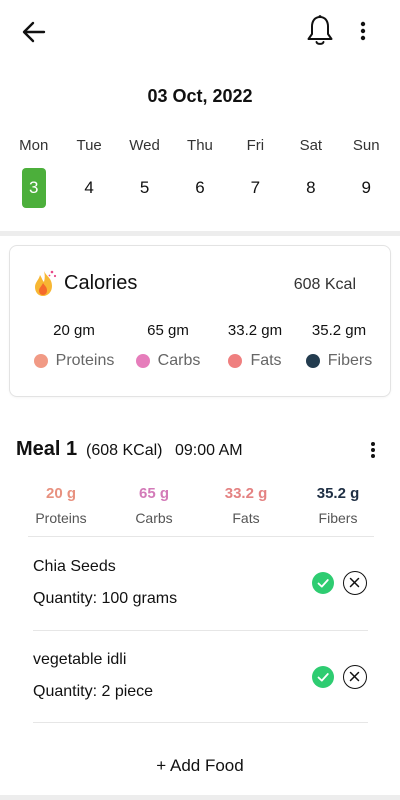 This screenshot has height=800, width=400. I want to click on macro-label-row: Carbs, so click(168, 361).